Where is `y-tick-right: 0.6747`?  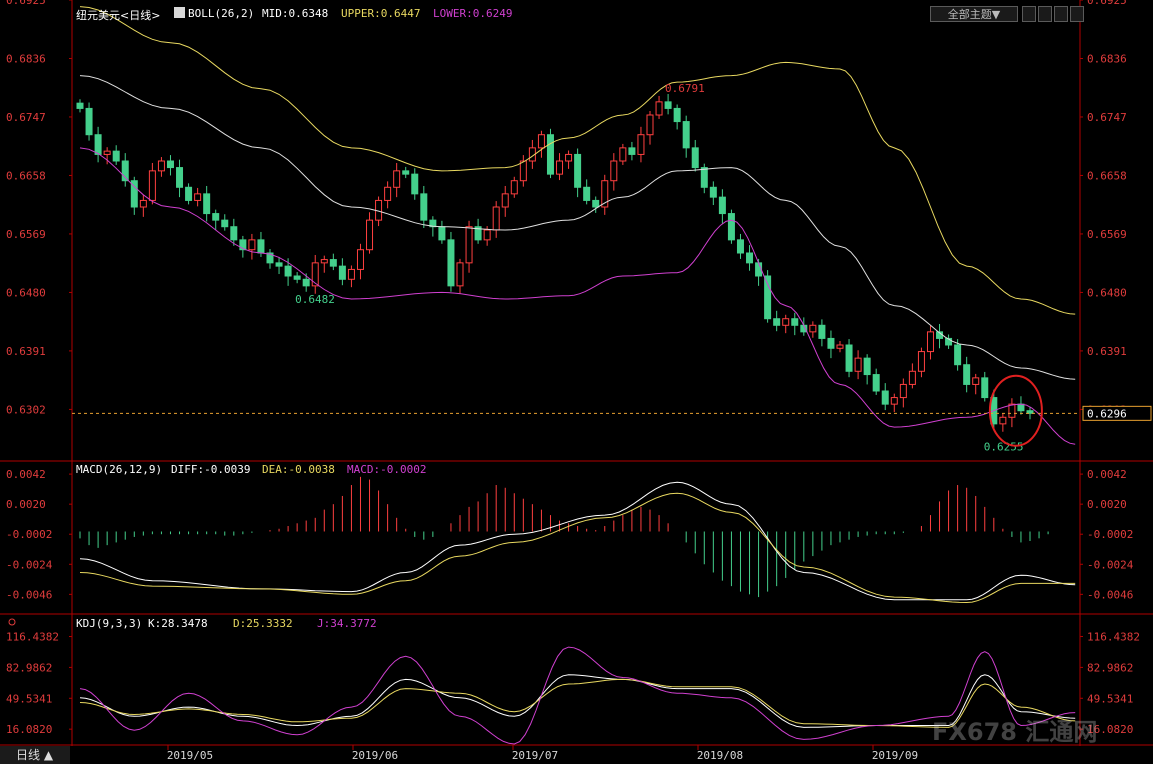
y-tick-right: 0.6747 is located at coordinates (1107, 117).